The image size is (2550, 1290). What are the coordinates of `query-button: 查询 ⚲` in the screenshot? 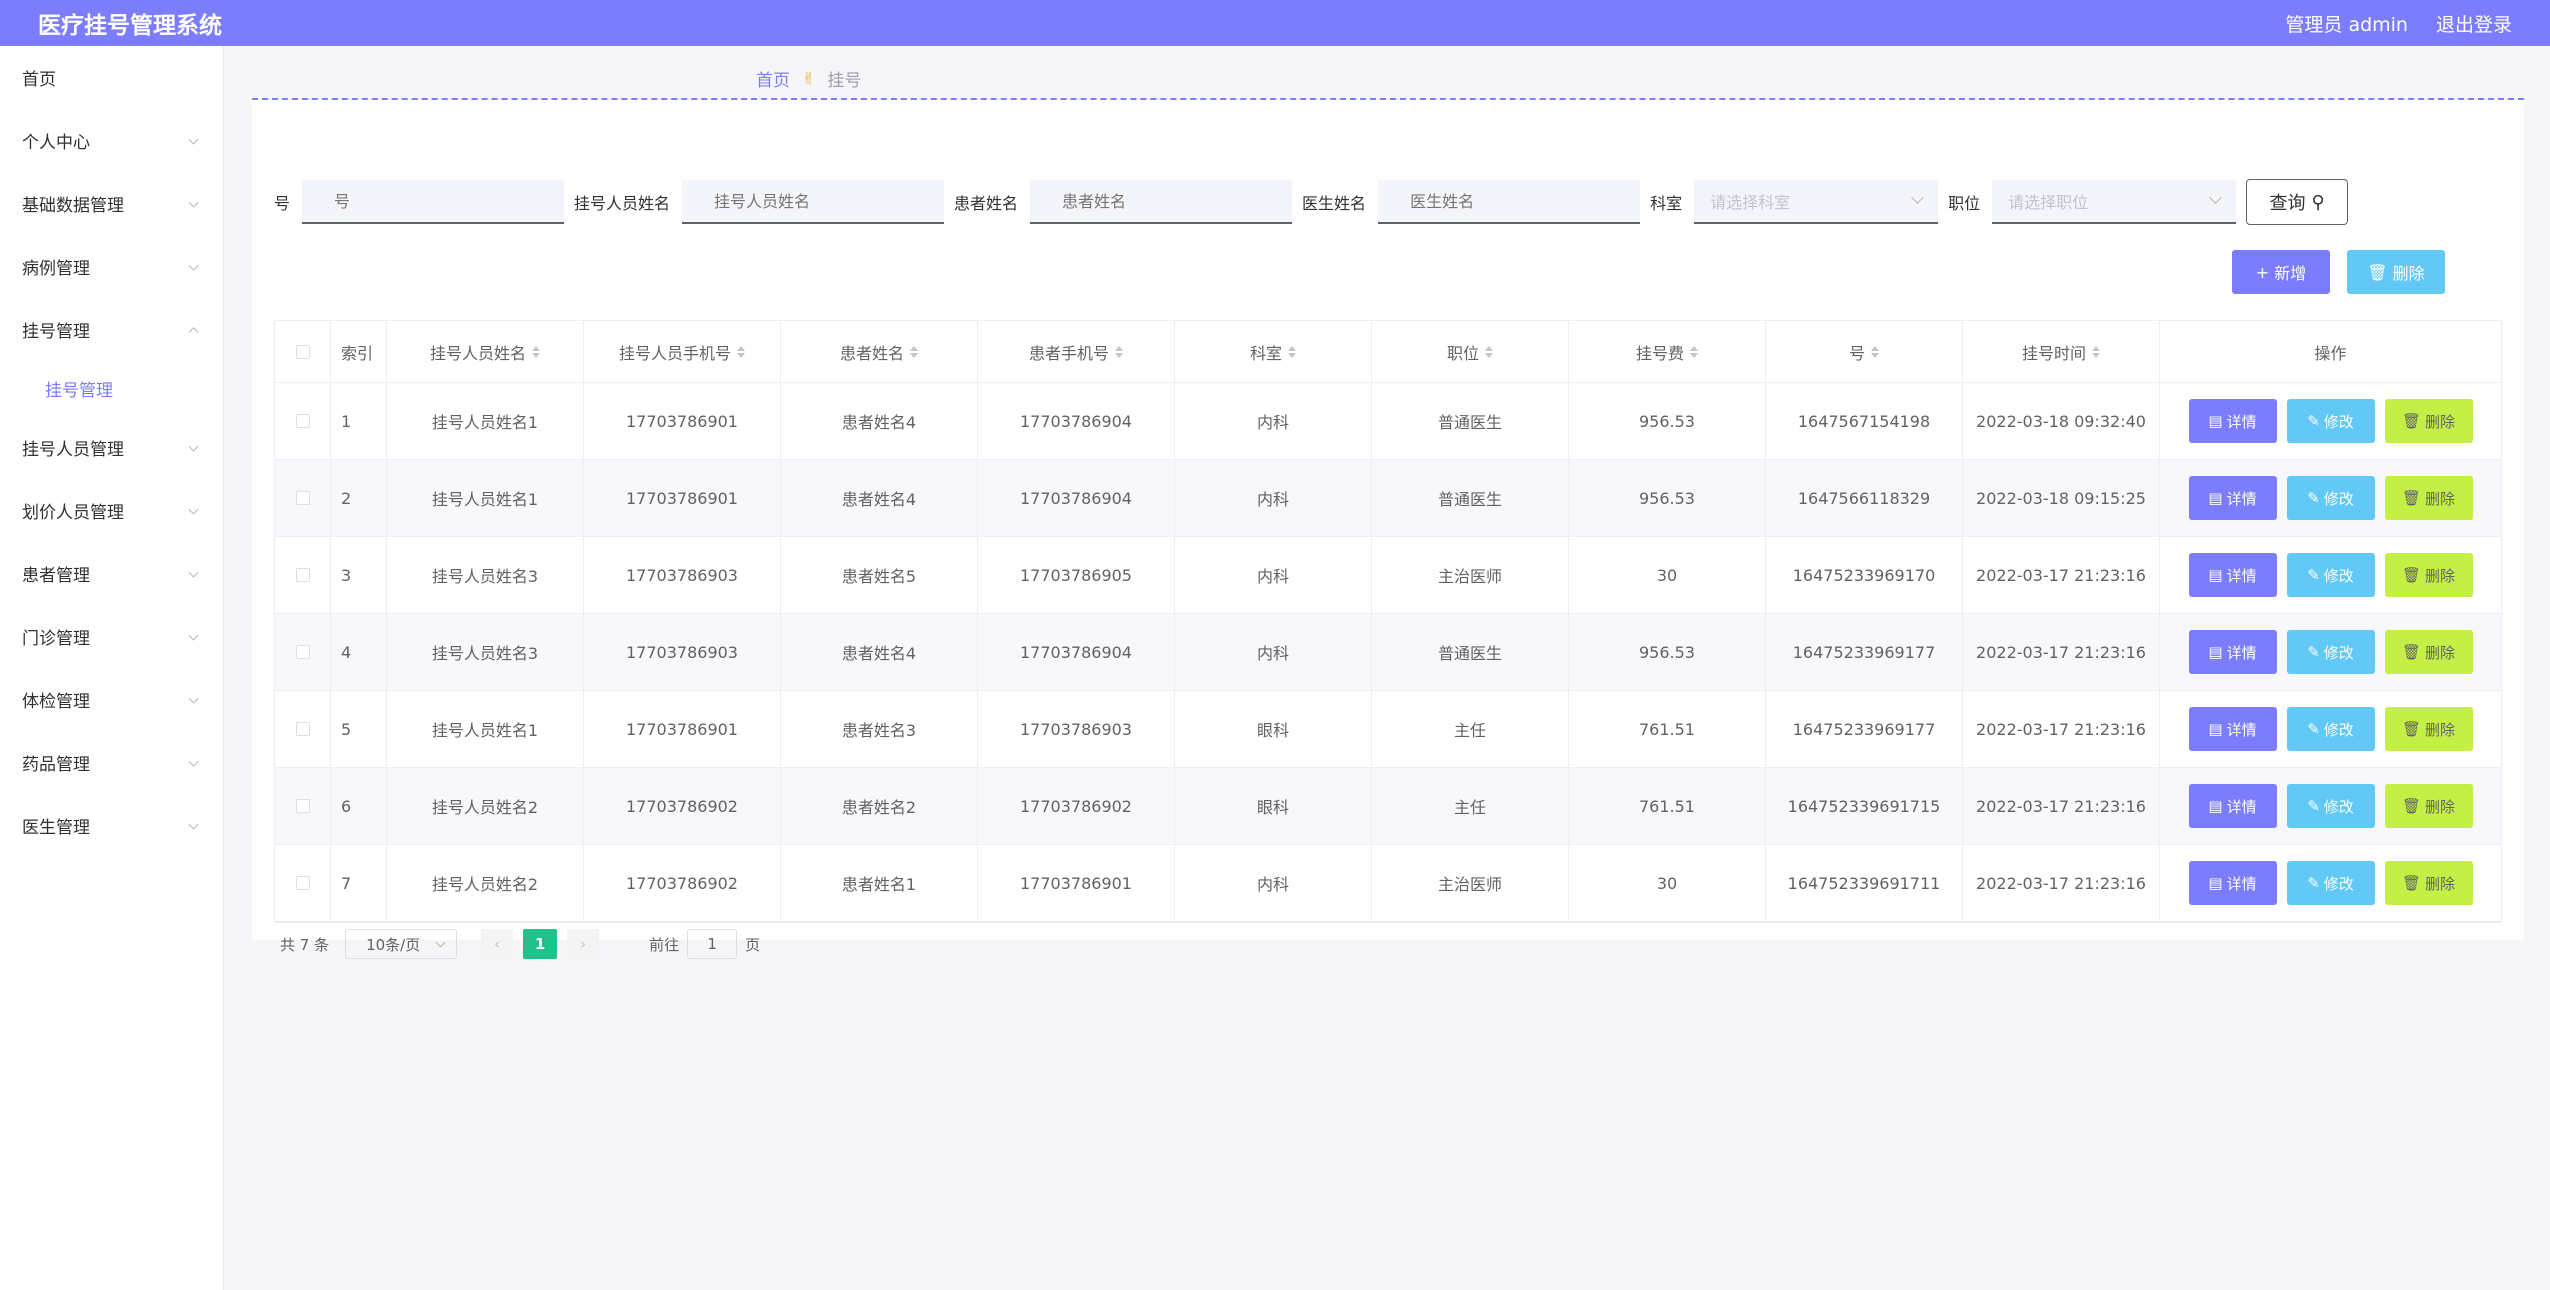 It's located at (2297, 202).